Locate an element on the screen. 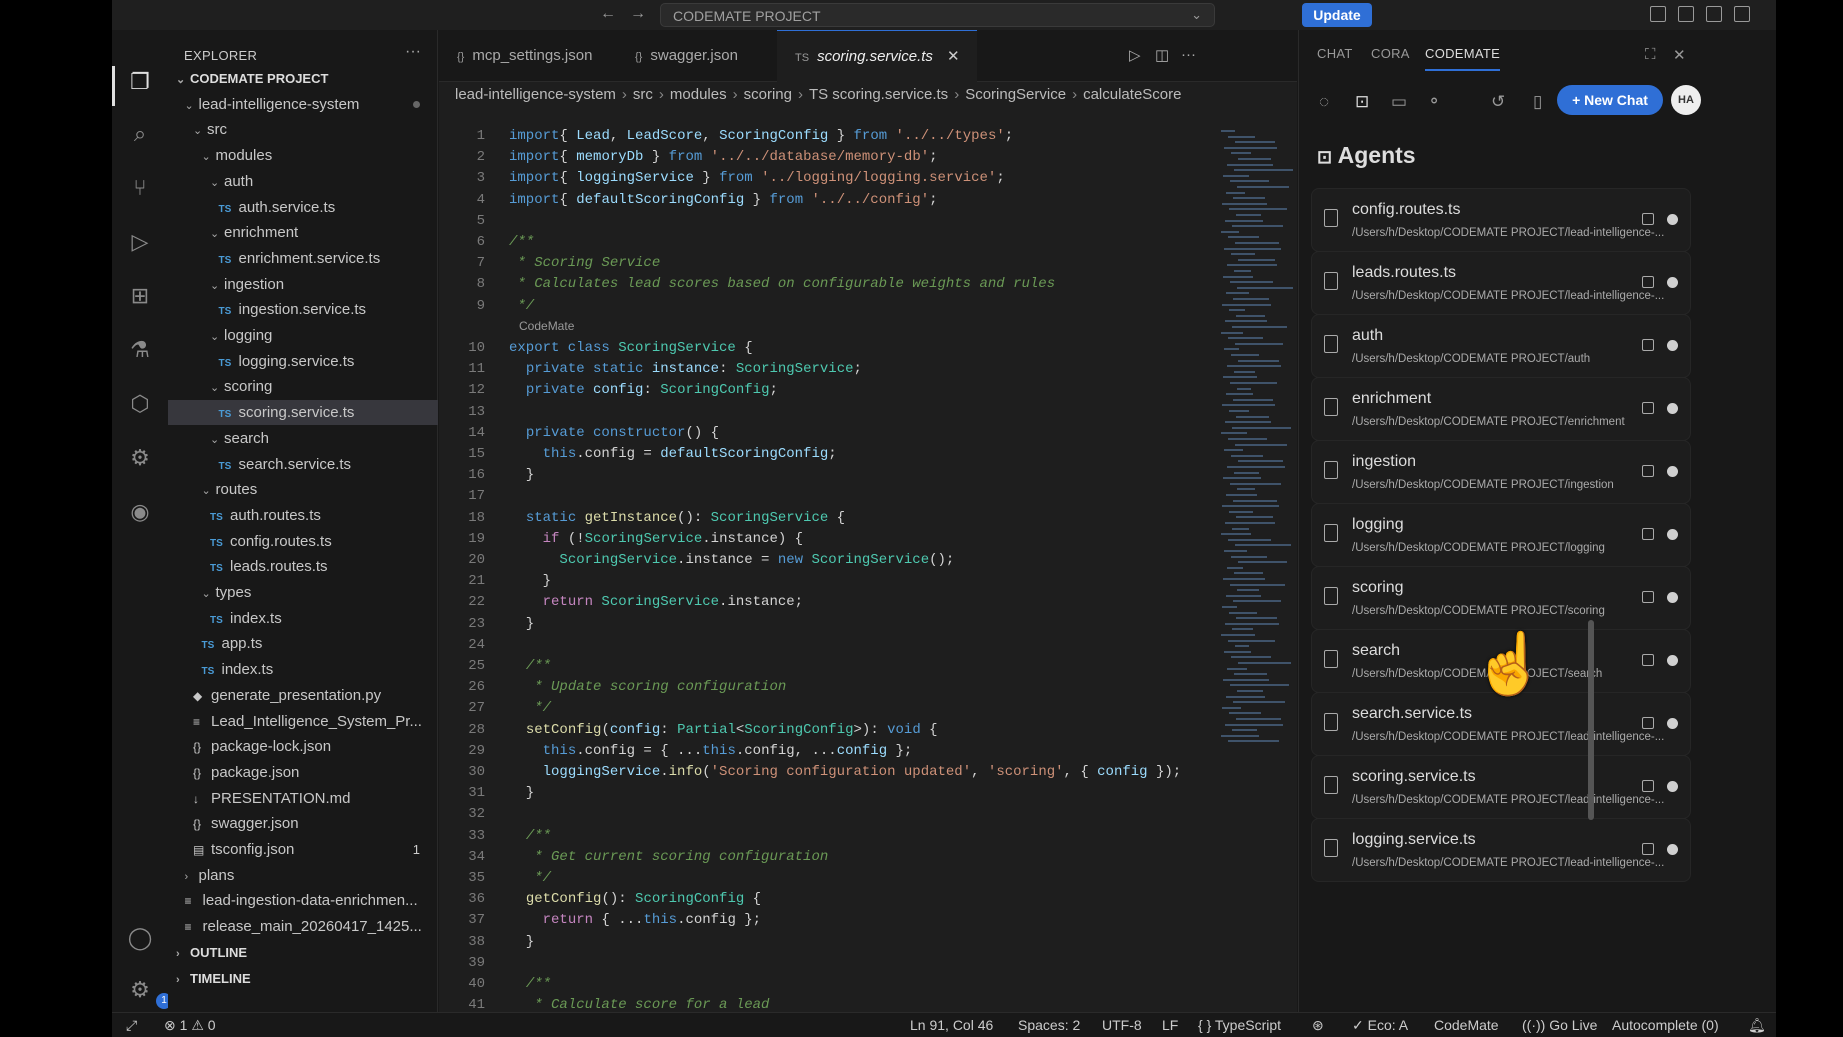 The height and width of the screenshot is (1037, 1843). tree-file: {} swagger.json is located at coordinates (303, 823).